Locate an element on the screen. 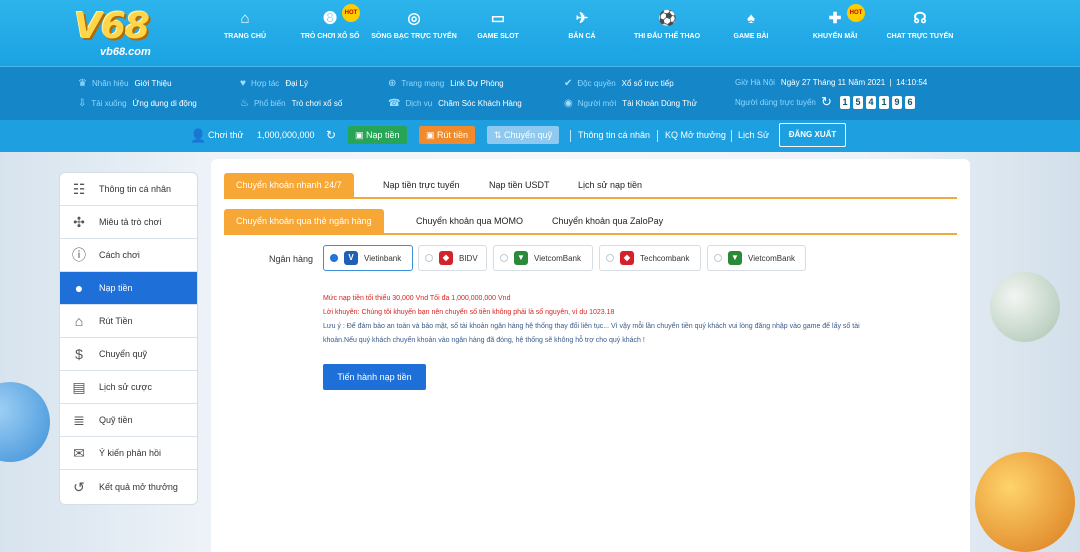 The height and width of the screenshot is (552, 1080). soccer-ball-icon: ⚽ is located at coordinates (667, 18).